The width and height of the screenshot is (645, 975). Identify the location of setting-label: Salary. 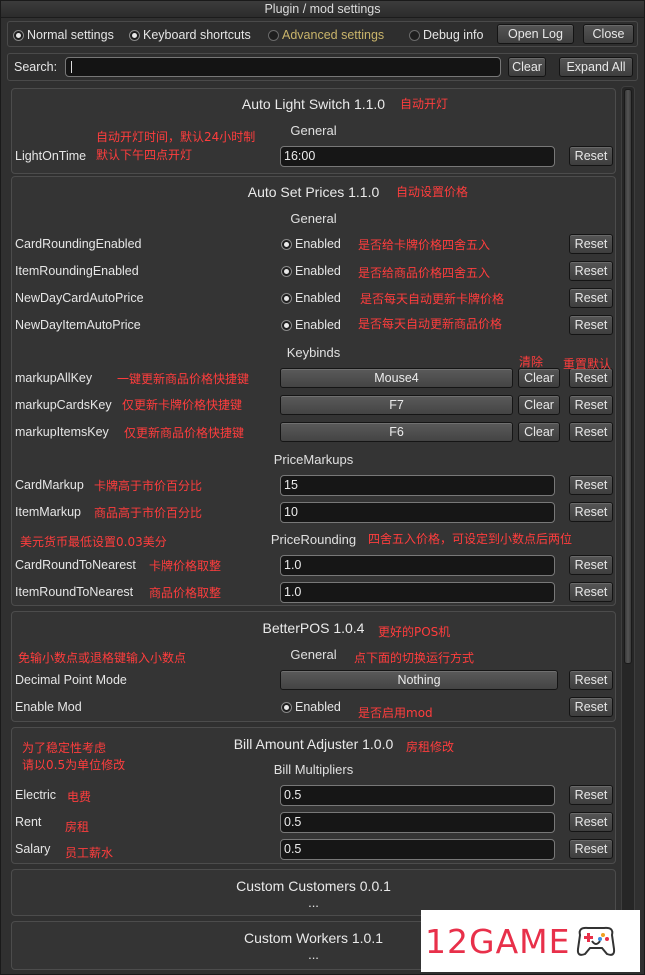
(33, 849).